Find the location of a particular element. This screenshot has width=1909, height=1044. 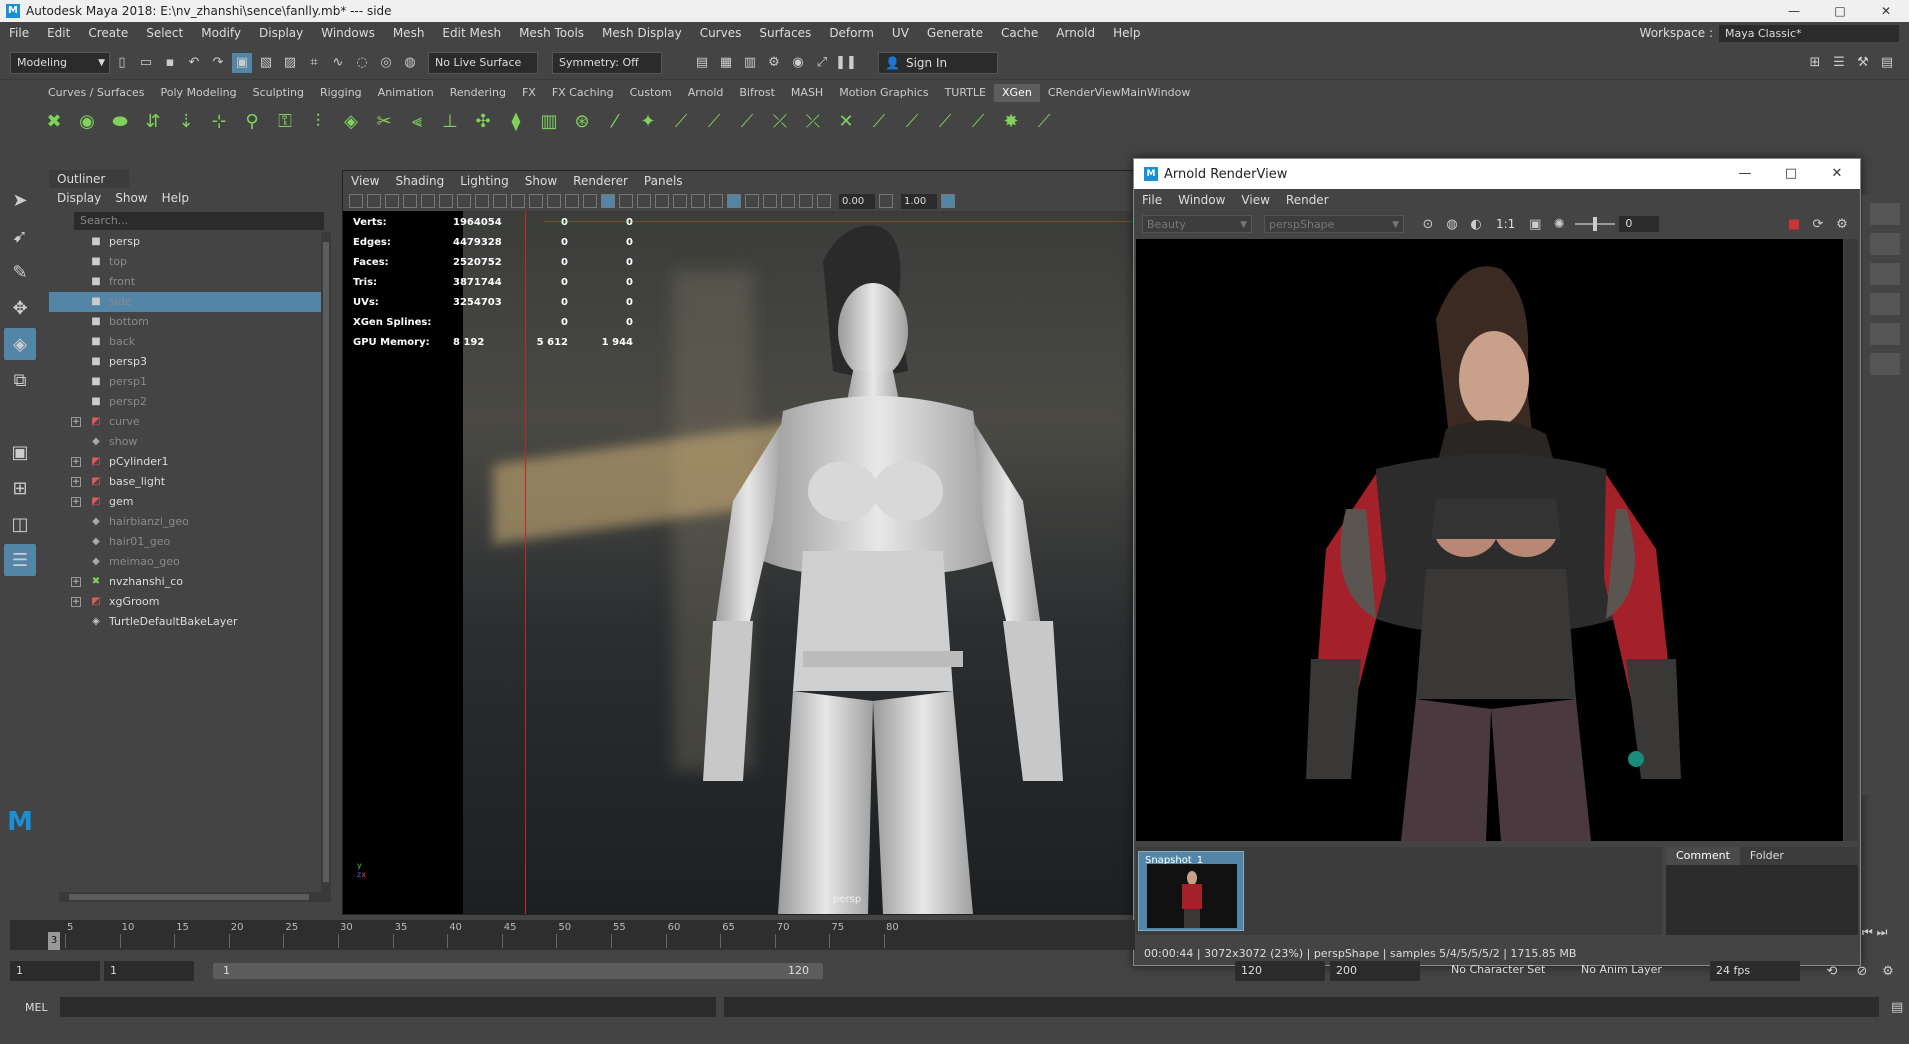

snap-toggle-icon: ⤢ is located at coordinates (822, 63).